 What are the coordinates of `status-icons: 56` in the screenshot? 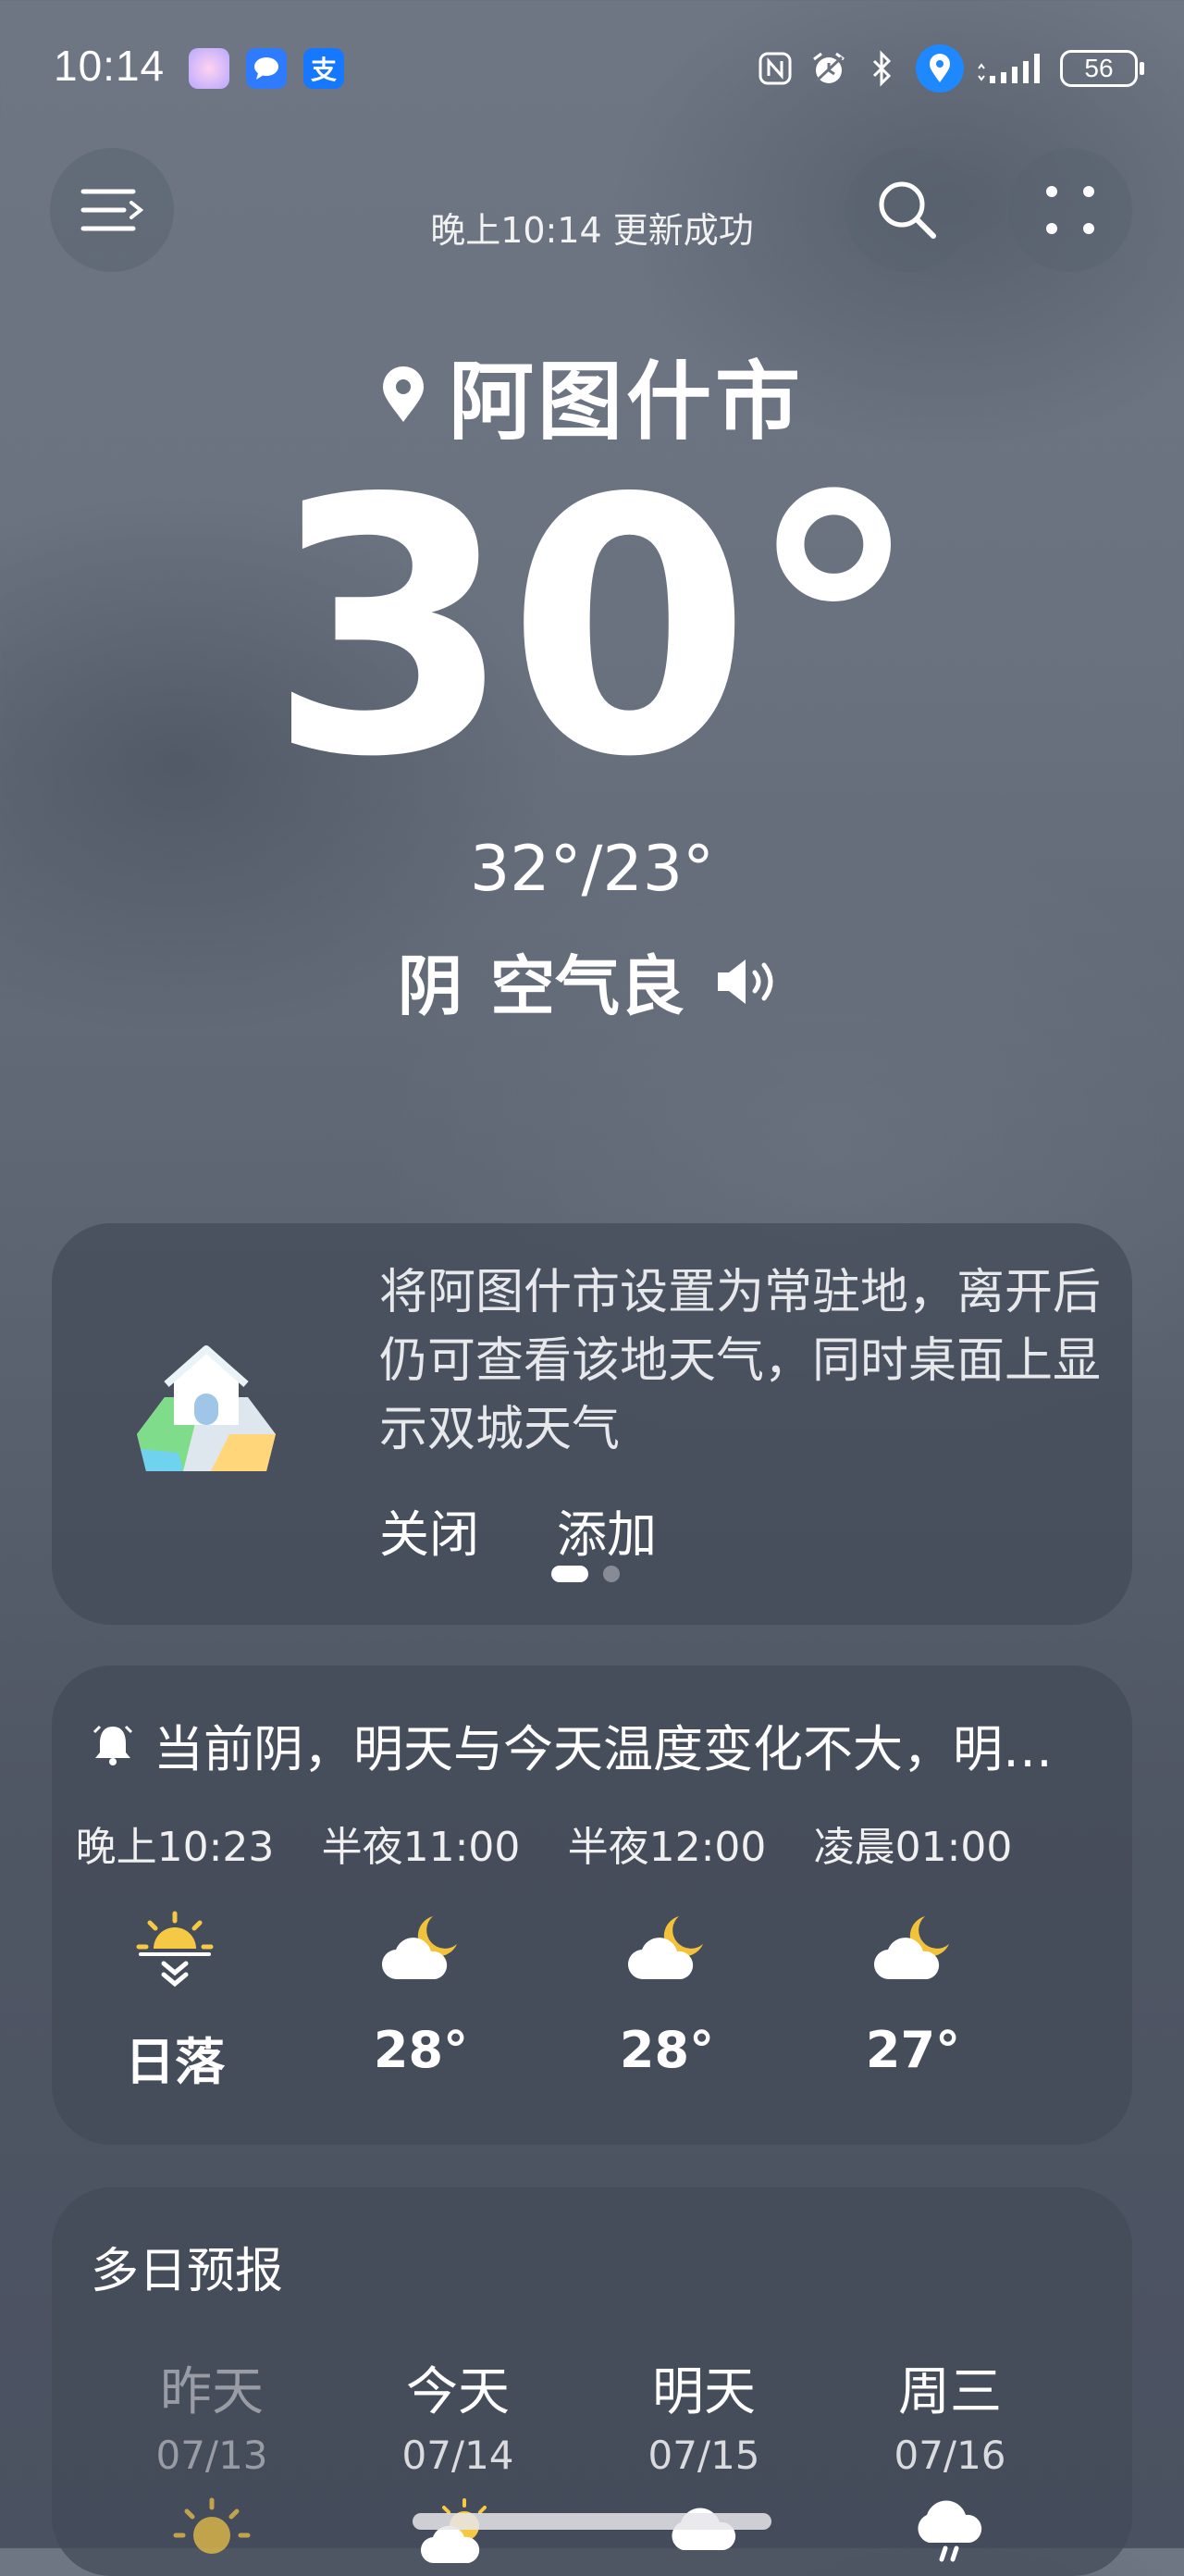 It's located at (949, 69).